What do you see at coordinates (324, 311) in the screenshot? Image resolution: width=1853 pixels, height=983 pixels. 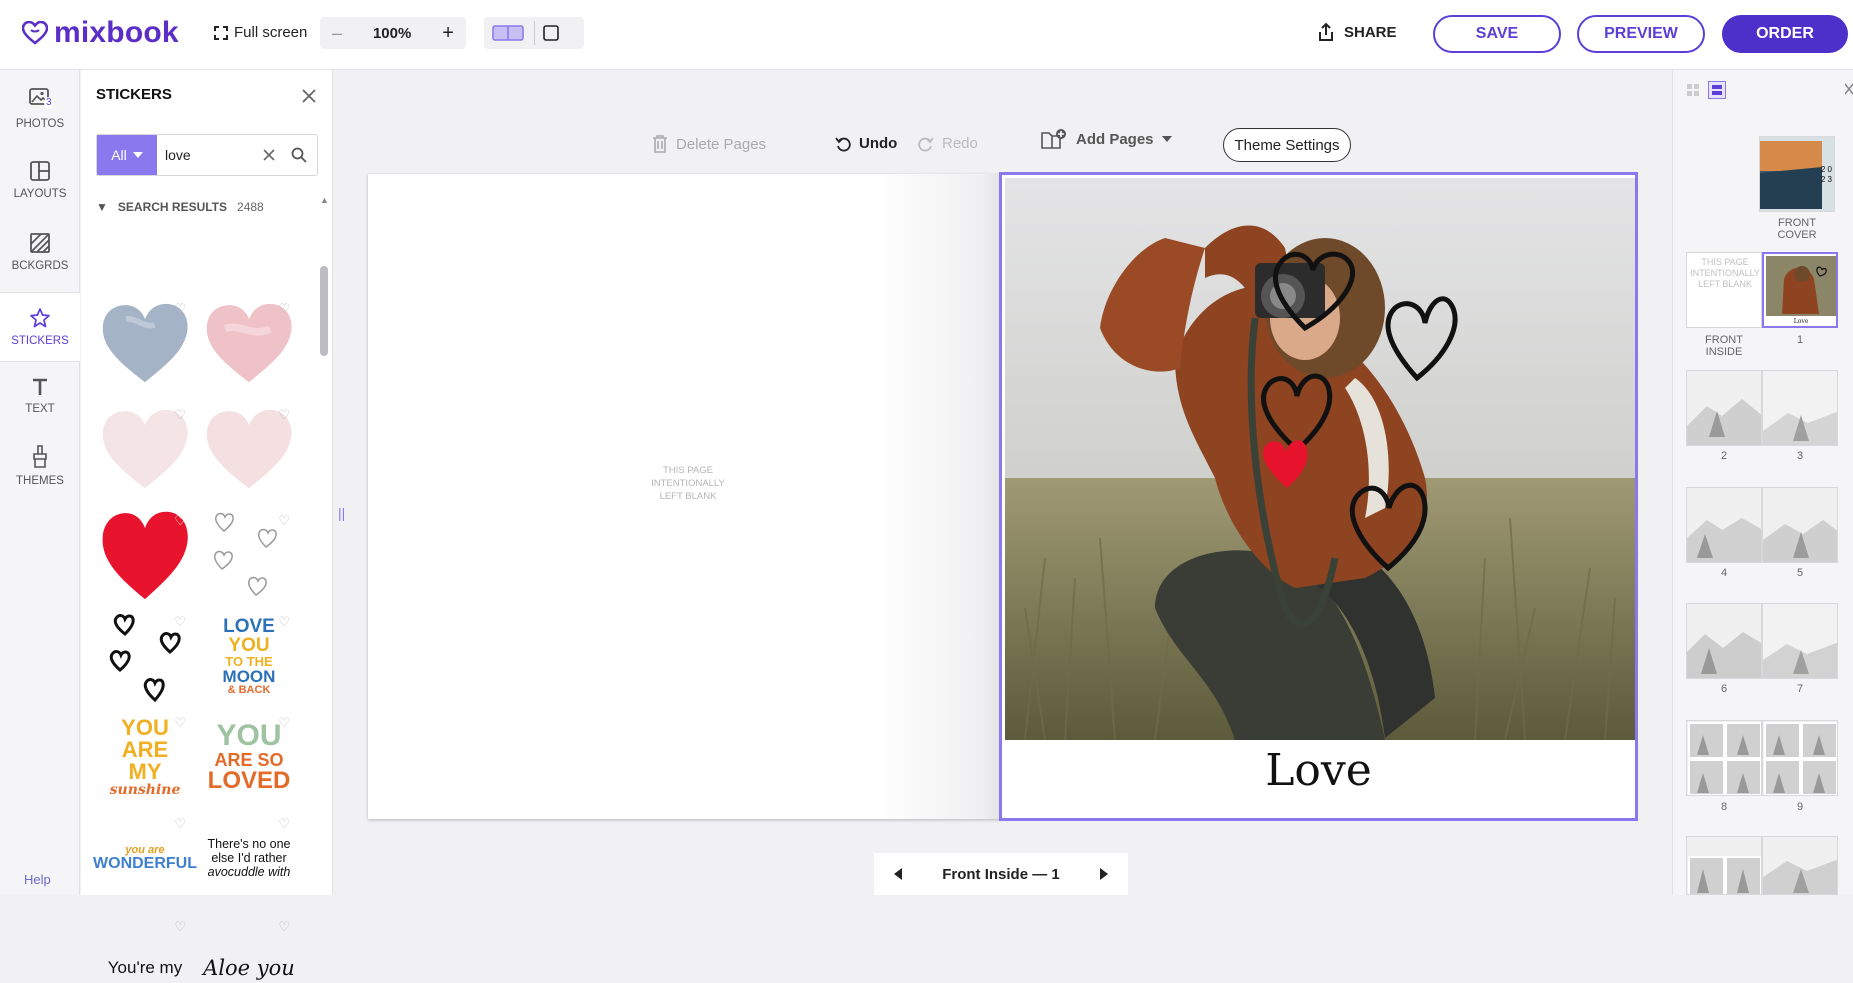 I see `panel-scrollbar-thumb` at bounding box center [324, 311].